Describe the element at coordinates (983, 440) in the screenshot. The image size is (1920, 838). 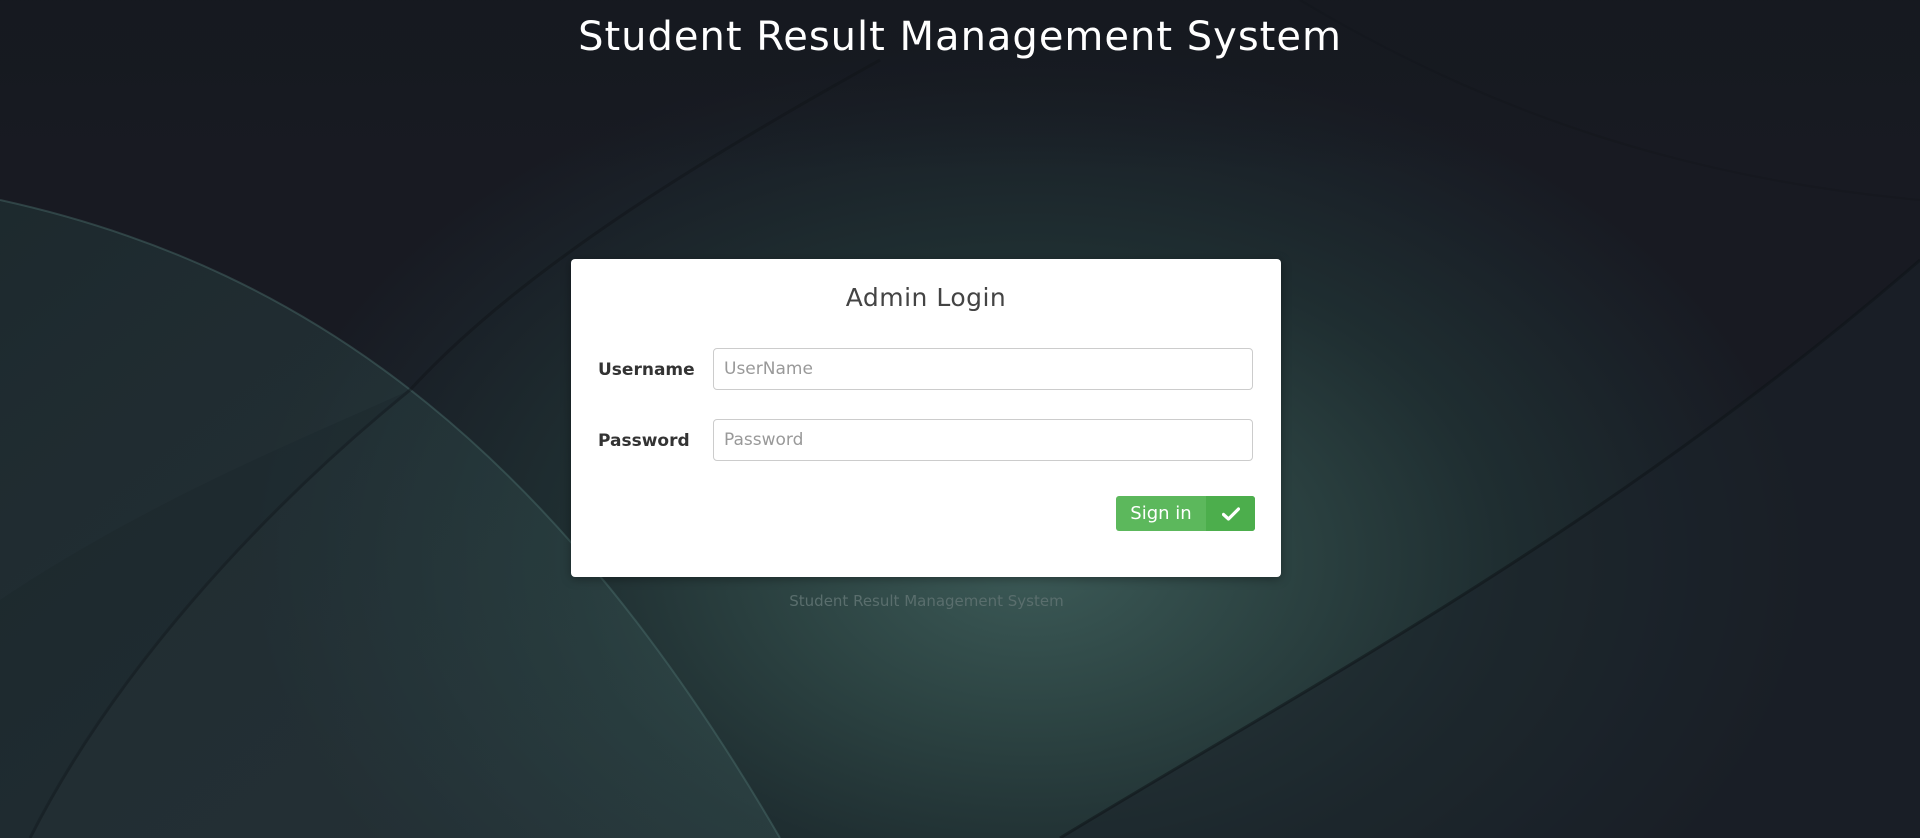
I see `password-input` at that location.